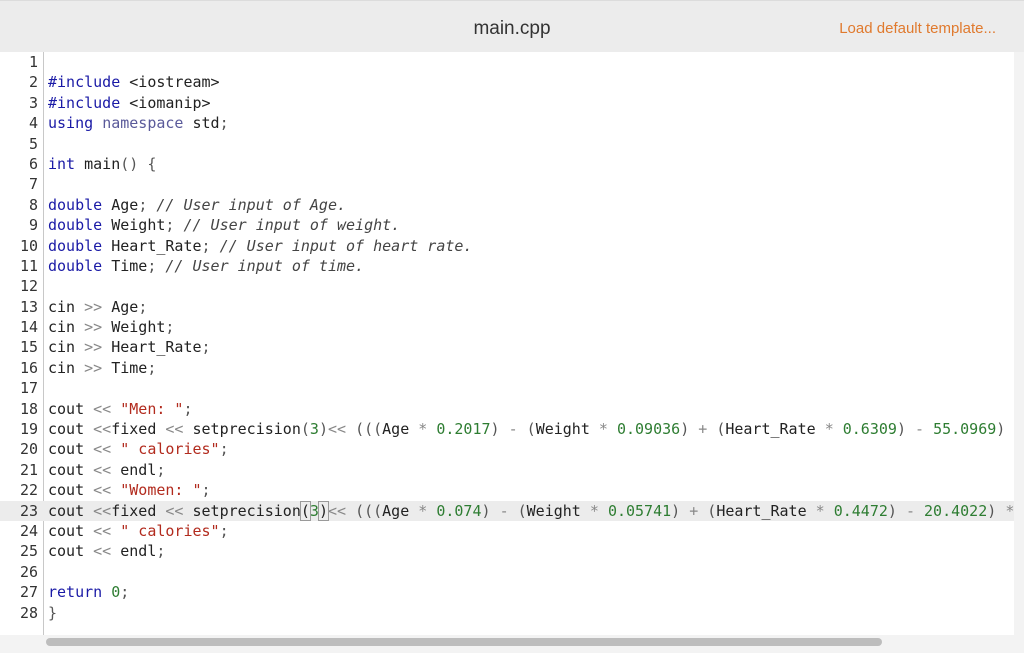 The height and width of the screenshot is (653, 1024). I want to click on code-line: 11 double Time; // User input of time., so click(507, 266).